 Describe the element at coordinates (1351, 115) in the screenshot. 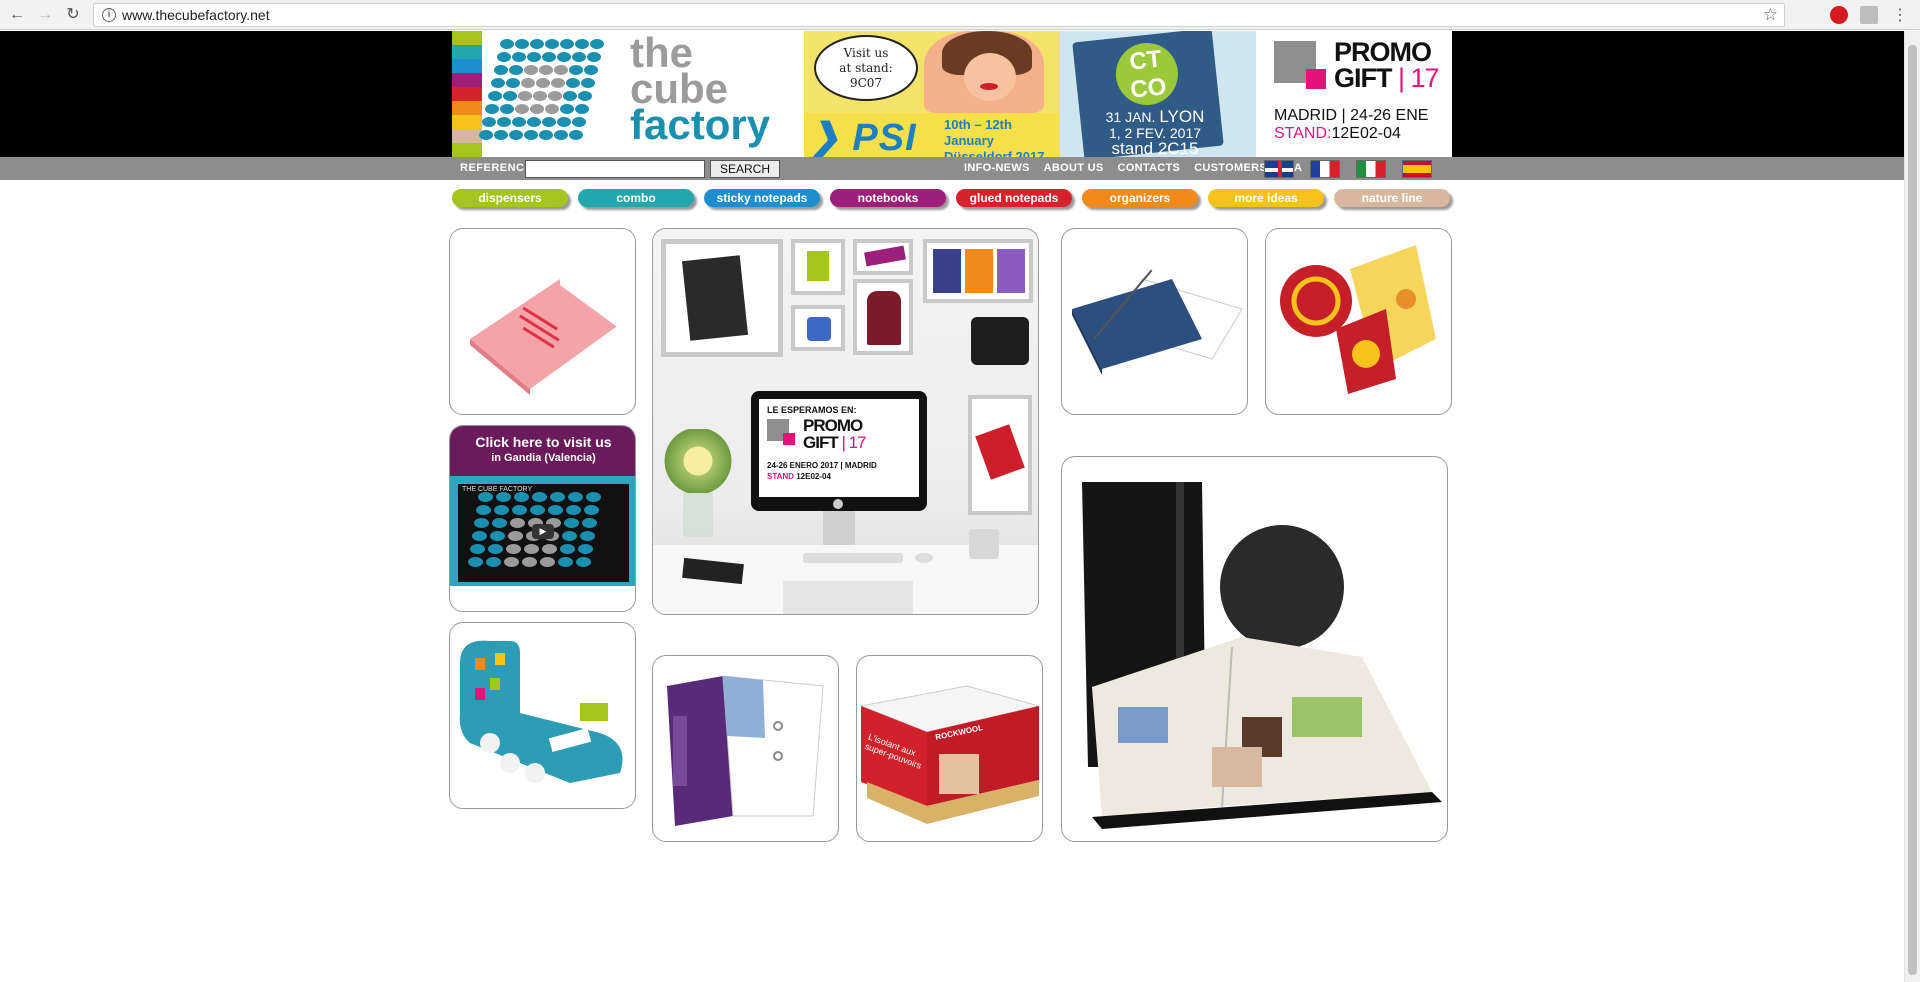

I see `promogift-date: MADRID | 24-26 ENE` at that location.